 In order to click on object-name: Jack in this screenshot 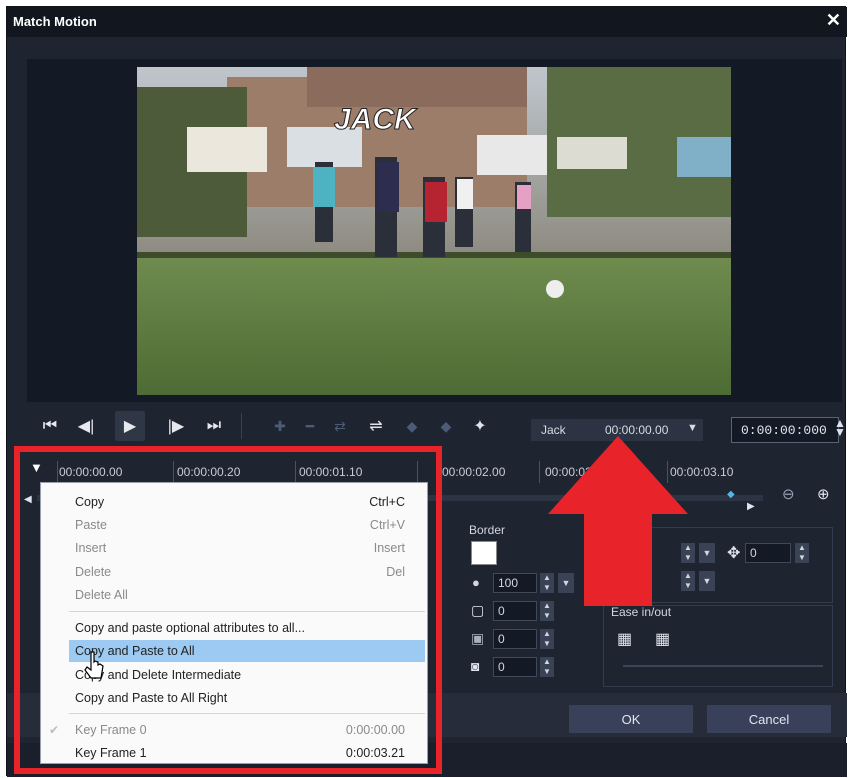, I will do `click(553, 430)`.